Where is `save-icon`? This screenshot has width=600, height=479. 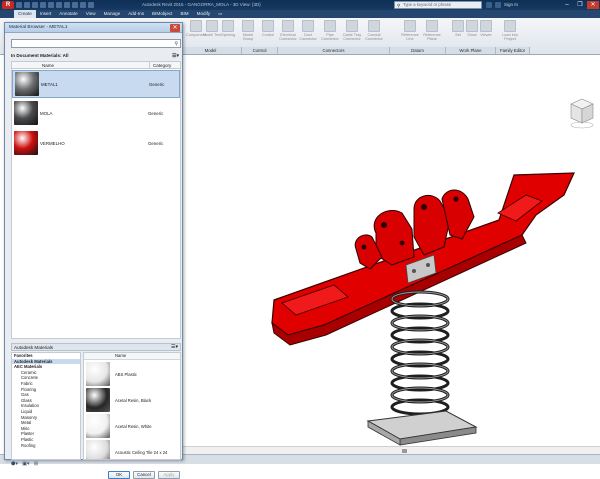
save-icon is located at coordinates (27, 5).